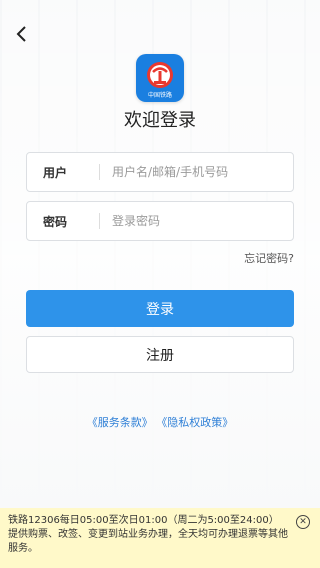  I want to click on username-field: 用户, so click(160, 172).